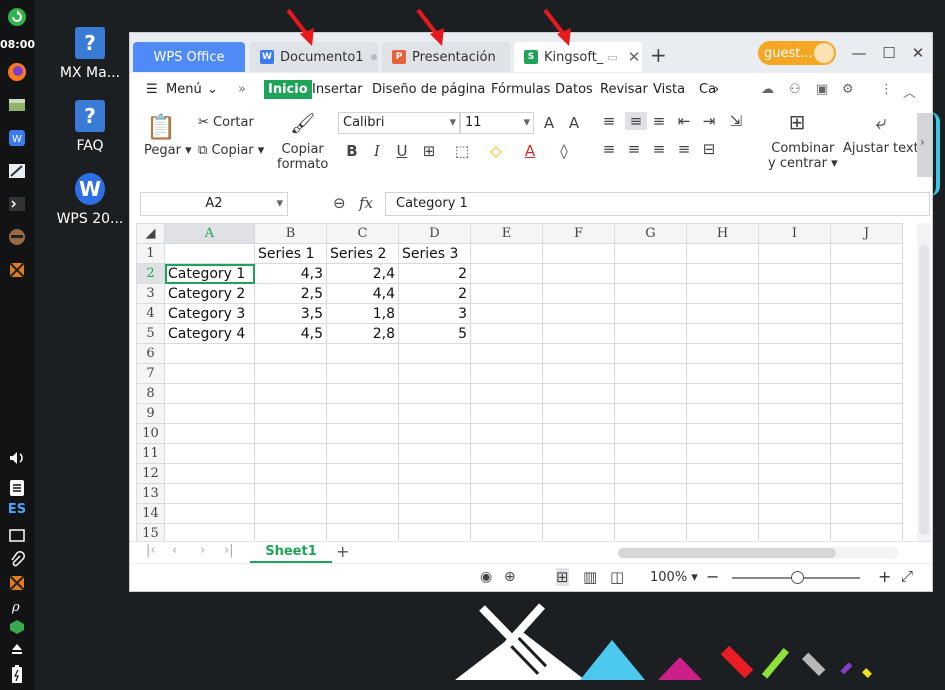  I want to click on tab-inicio: Inicio, so click(288, 89).